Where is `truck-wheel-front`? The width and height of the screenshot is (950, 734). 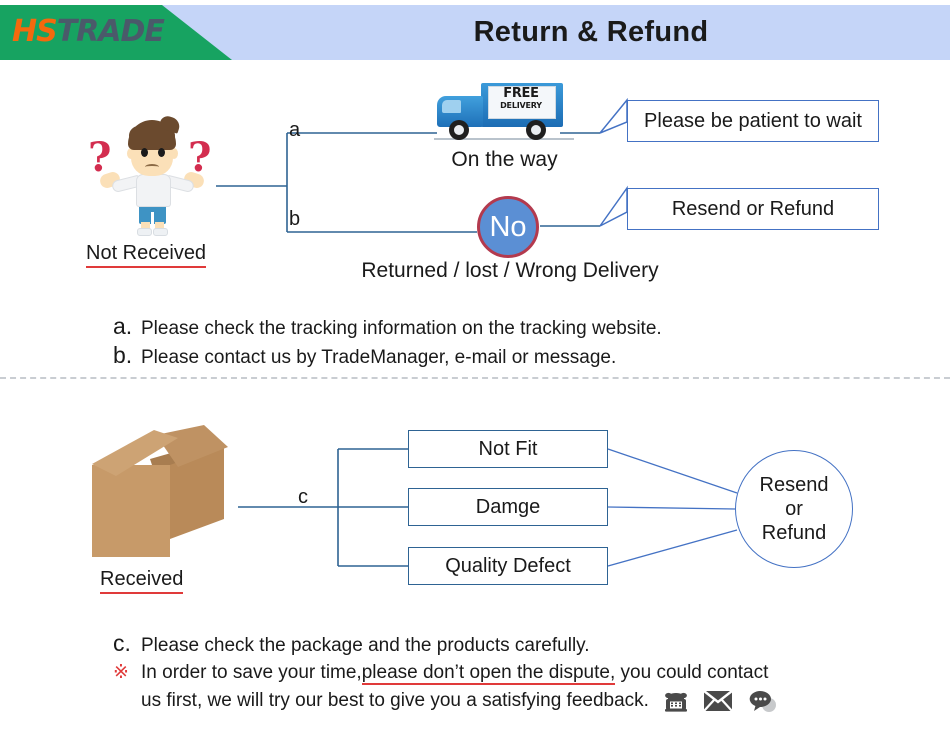
truck-wheel-front is located at coordinates (459, 130).